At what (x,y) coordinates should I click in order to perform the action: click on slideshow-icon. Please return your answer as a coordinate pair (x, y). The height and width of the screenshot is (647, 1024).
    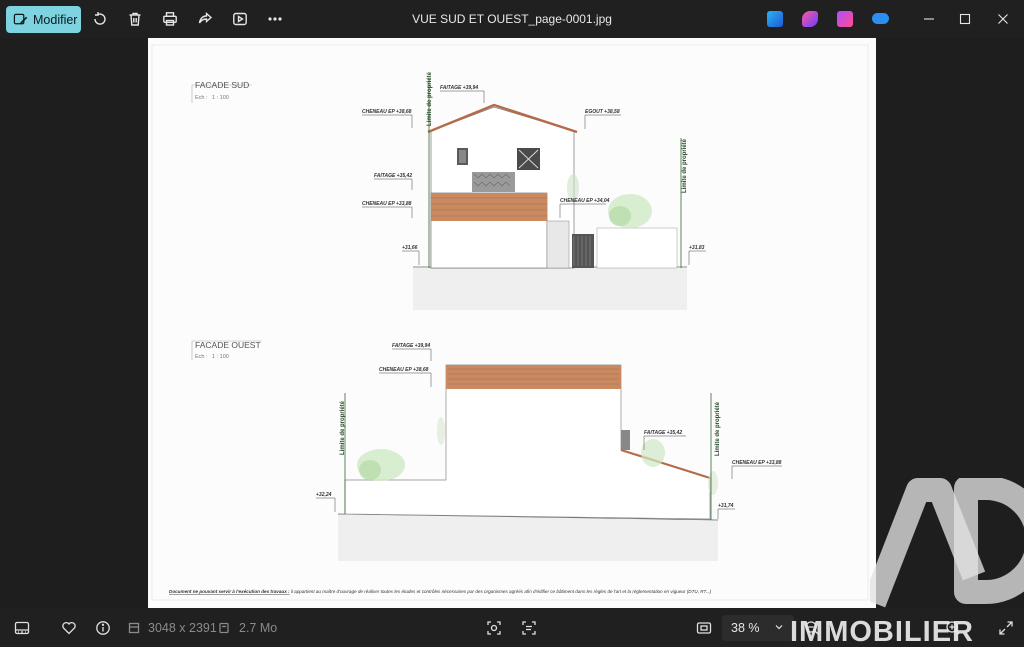
    Looking at the image, I should click on (240, 19).